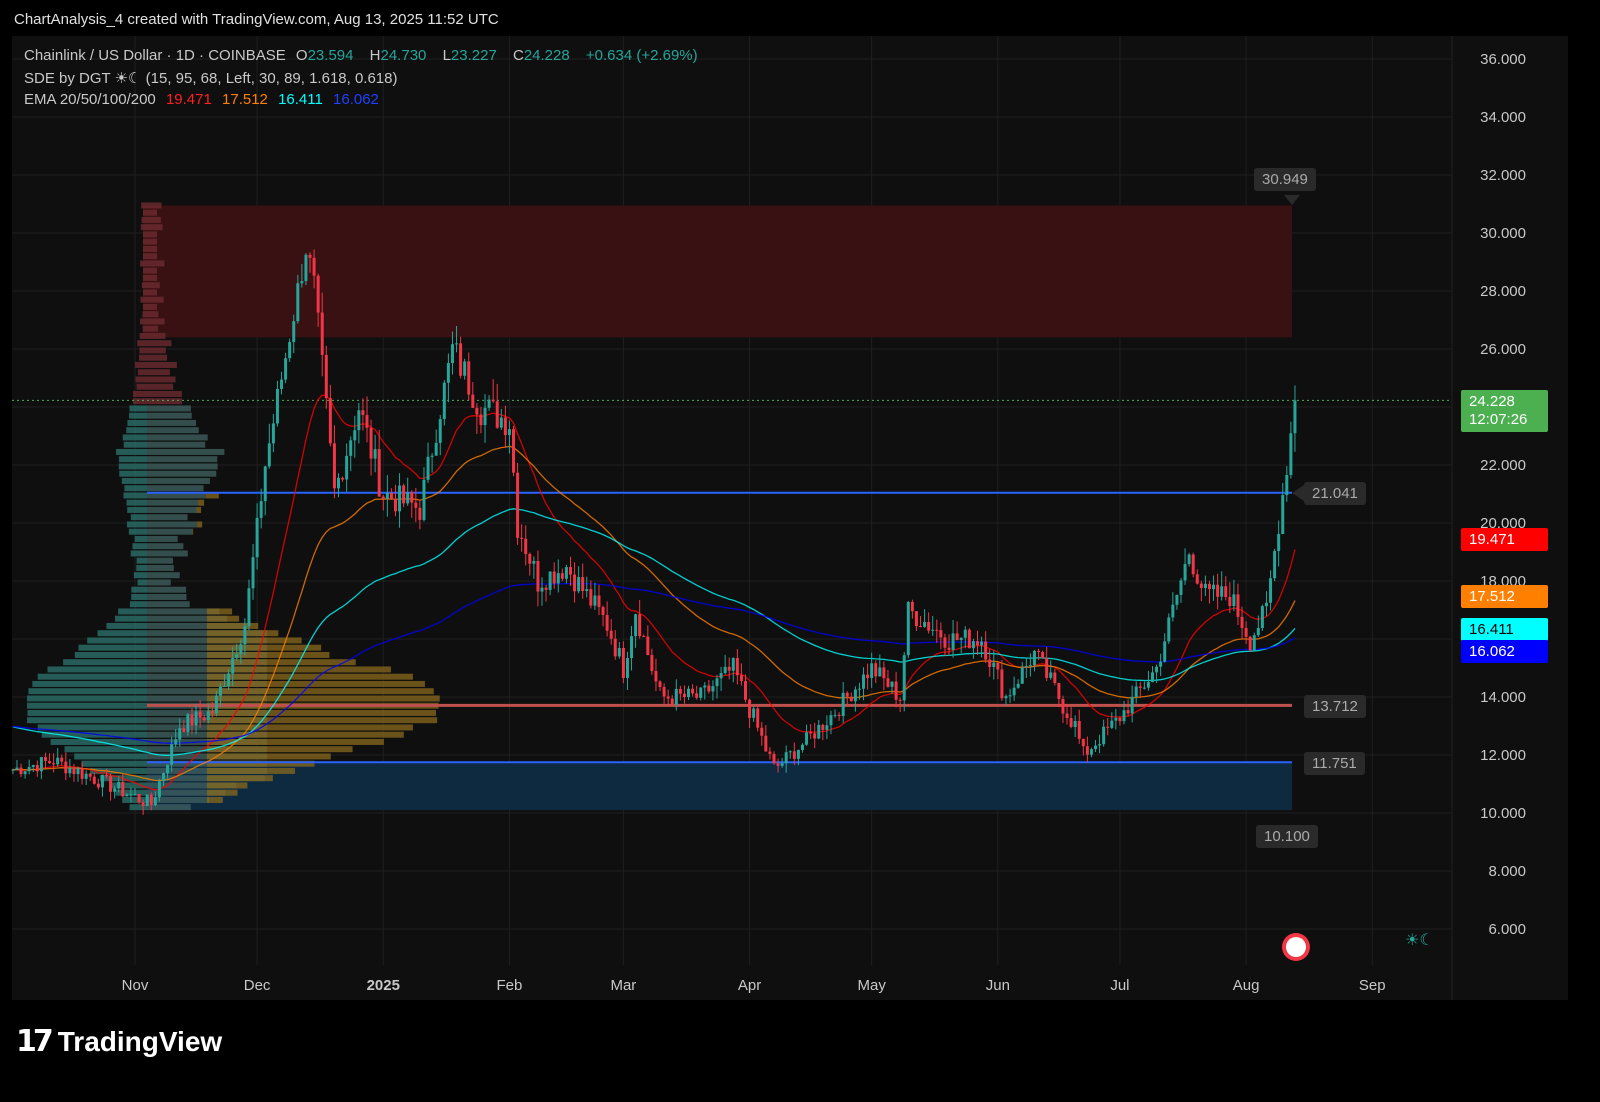 The height and width of the screenshot is (1102, 1600). I want to click on ema100-value: 16.411, so click(300, 99).